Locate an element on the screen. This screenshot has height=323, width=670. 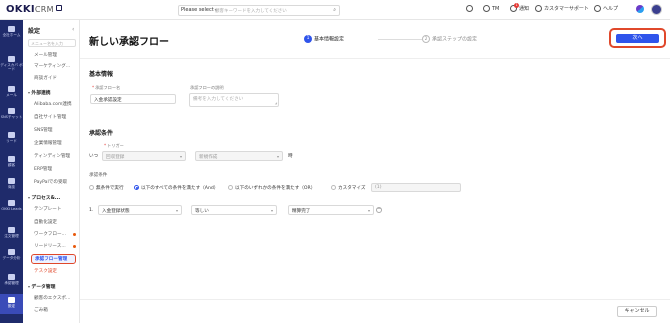
rail-item-customer: 顧客 is located at coordinates (11, 161).